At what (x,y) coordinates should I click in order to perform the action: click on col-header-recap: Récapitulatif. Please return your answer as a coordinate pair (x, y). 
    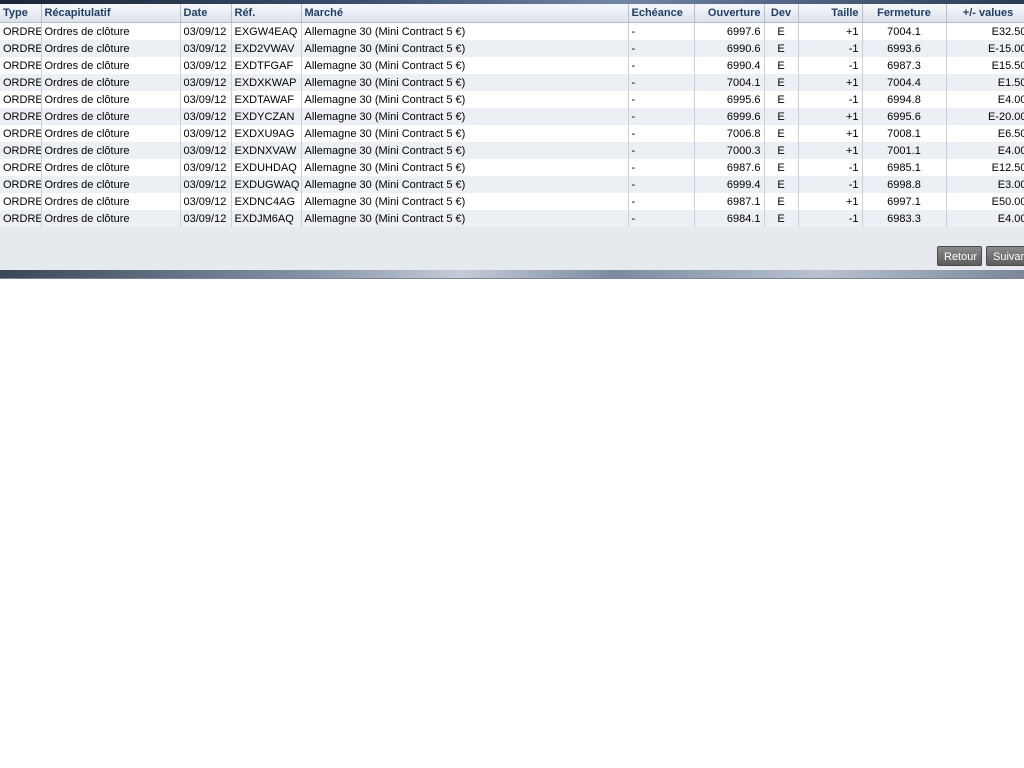
    Looking at the image, I should click on (111, 13).